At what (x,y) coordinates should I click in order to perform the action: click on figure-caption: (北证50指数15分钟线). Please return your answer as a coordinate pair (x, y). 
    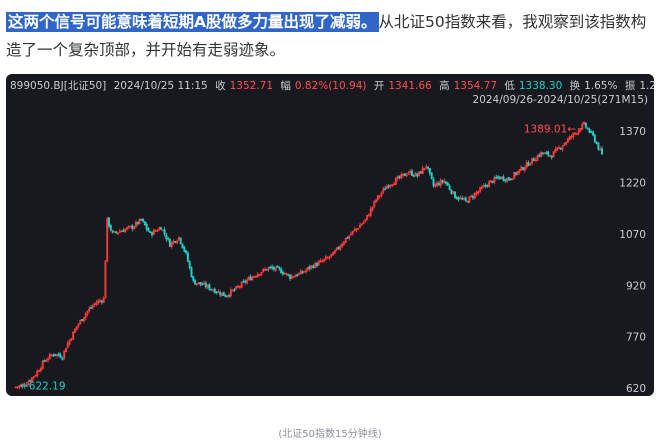
    Looking at the image, I should click on (330, 434).